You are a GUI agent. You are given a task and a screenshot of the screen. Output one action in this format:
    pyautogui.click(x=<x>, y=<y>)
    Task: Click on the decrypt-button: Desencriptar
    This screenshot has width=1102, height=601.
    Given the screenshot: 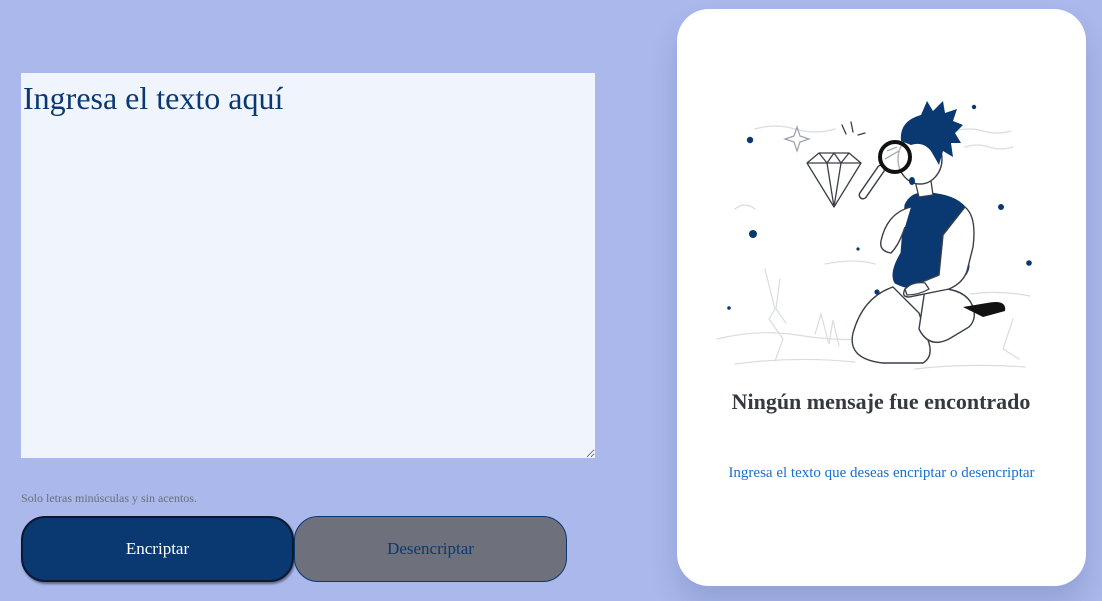 What is the action you would take?
    pyautogui.click(x=430, y=549)
    